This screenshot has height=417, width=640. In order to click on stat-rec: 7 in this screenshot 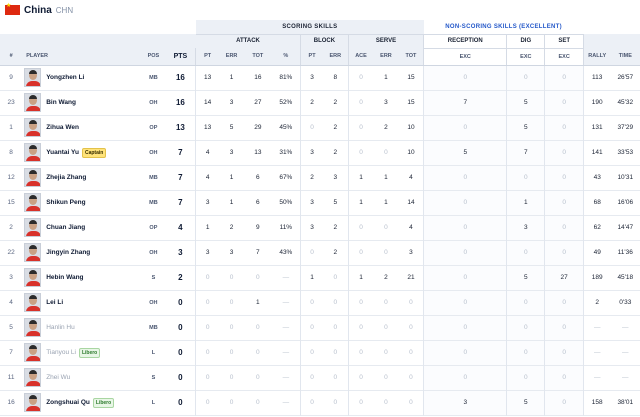, I will do `click(465, 102)`.